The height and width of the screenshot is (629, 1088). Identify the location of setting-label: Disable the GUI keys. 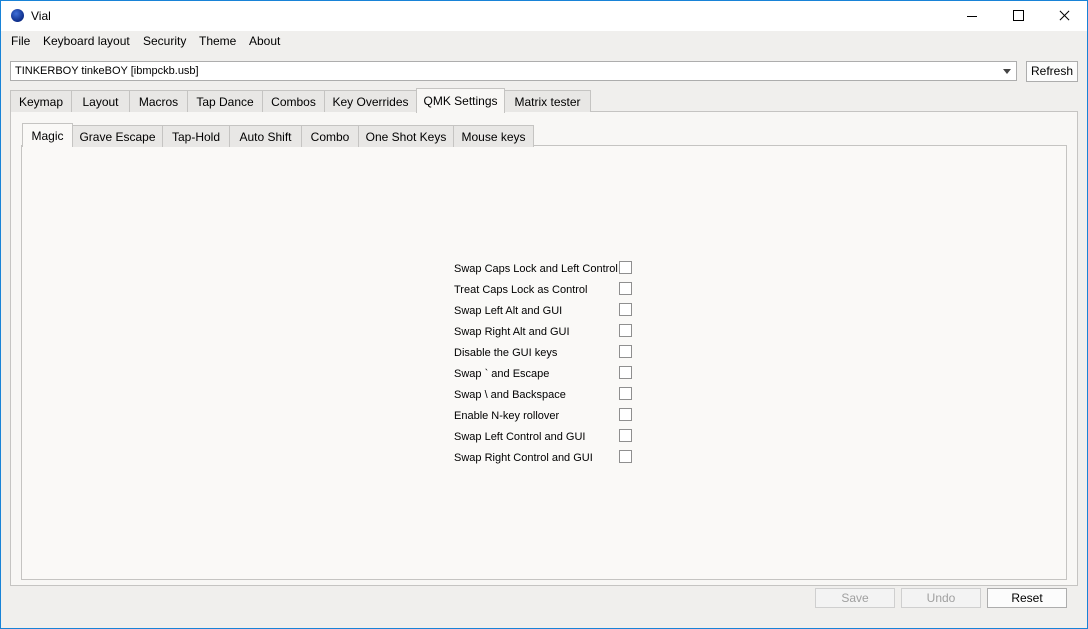
(506, 353).